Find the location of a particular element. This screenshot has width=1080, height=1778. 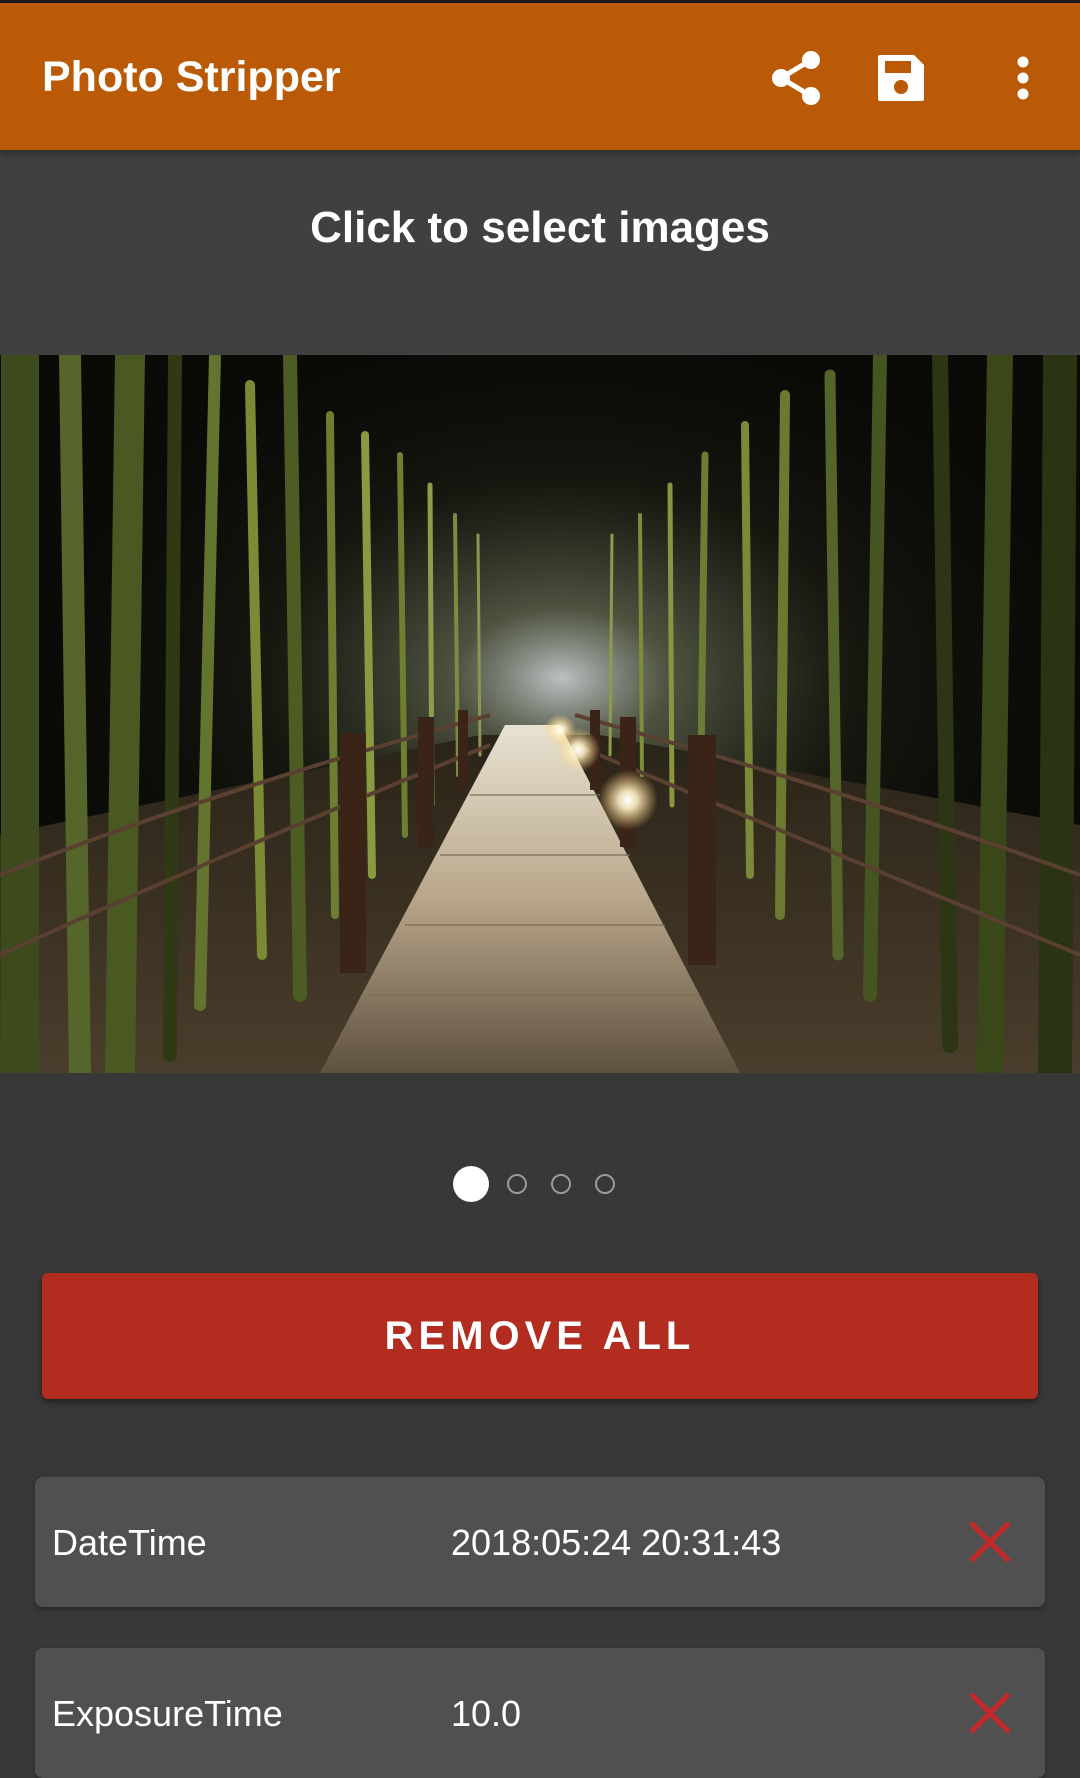

save-button is located at coordinates (901, 78).